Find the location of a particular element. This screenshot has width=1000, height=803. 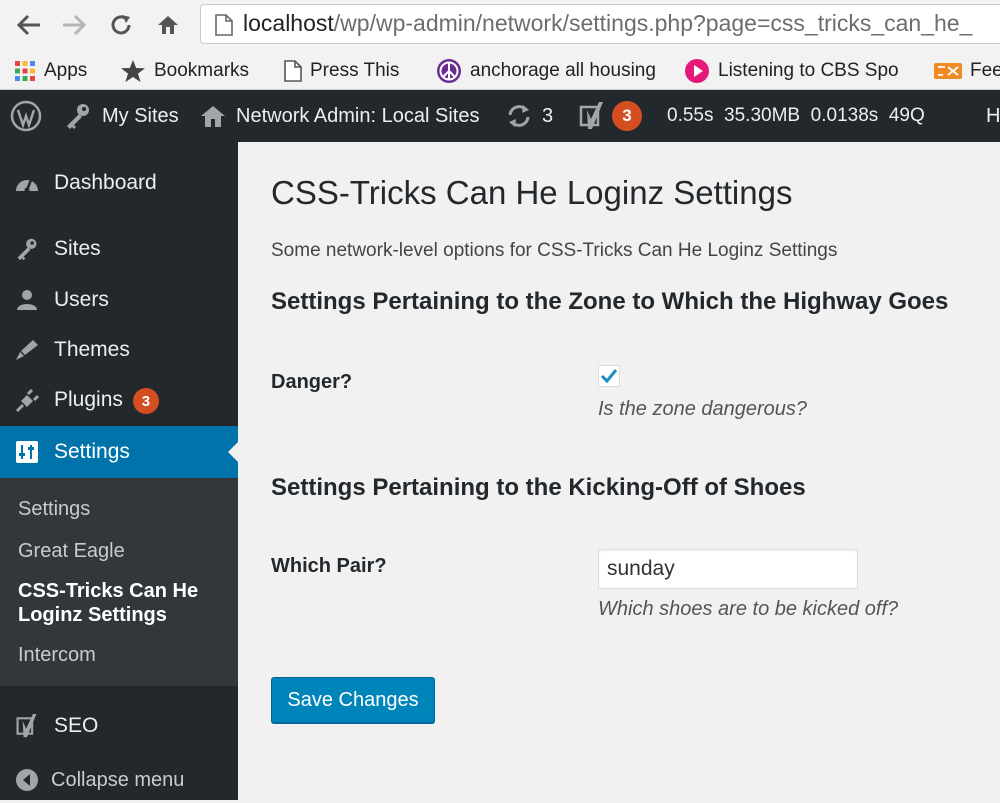

bookmark-anchorage: anchorage all housing is located at coordinates (549, 71).